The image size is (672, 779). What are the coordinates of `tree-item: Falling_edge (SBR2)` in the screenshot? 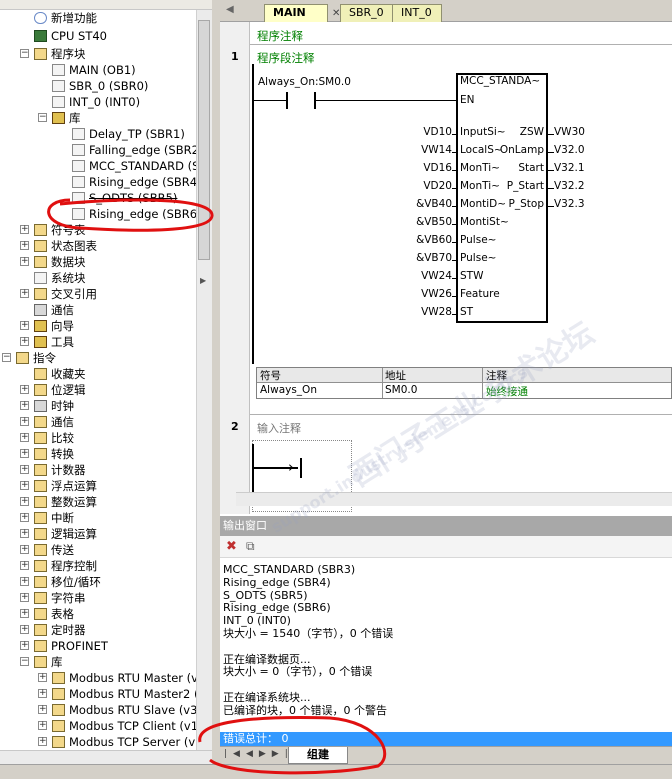 It's located at (137, 150).